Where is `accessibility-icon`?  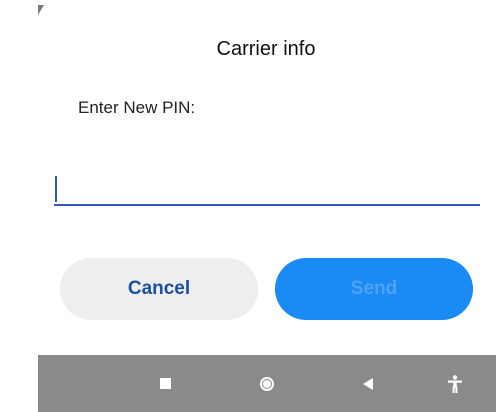 accessibility-icon is located at coordinates (455, 383).